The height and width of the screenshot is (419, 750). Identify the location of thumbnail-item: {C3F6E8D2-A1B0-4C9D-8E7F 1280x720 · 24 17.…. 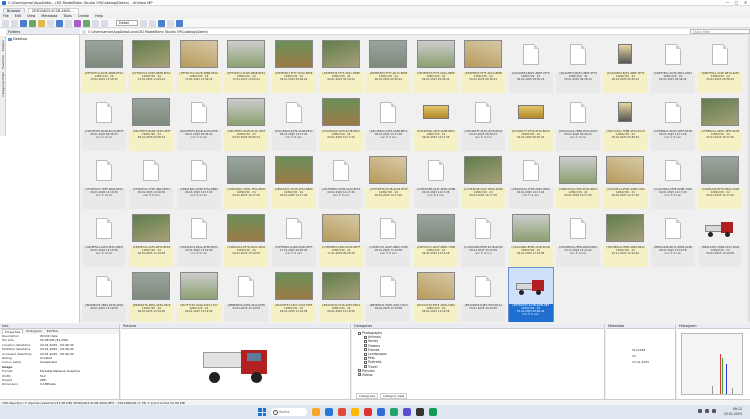
(341, 238).